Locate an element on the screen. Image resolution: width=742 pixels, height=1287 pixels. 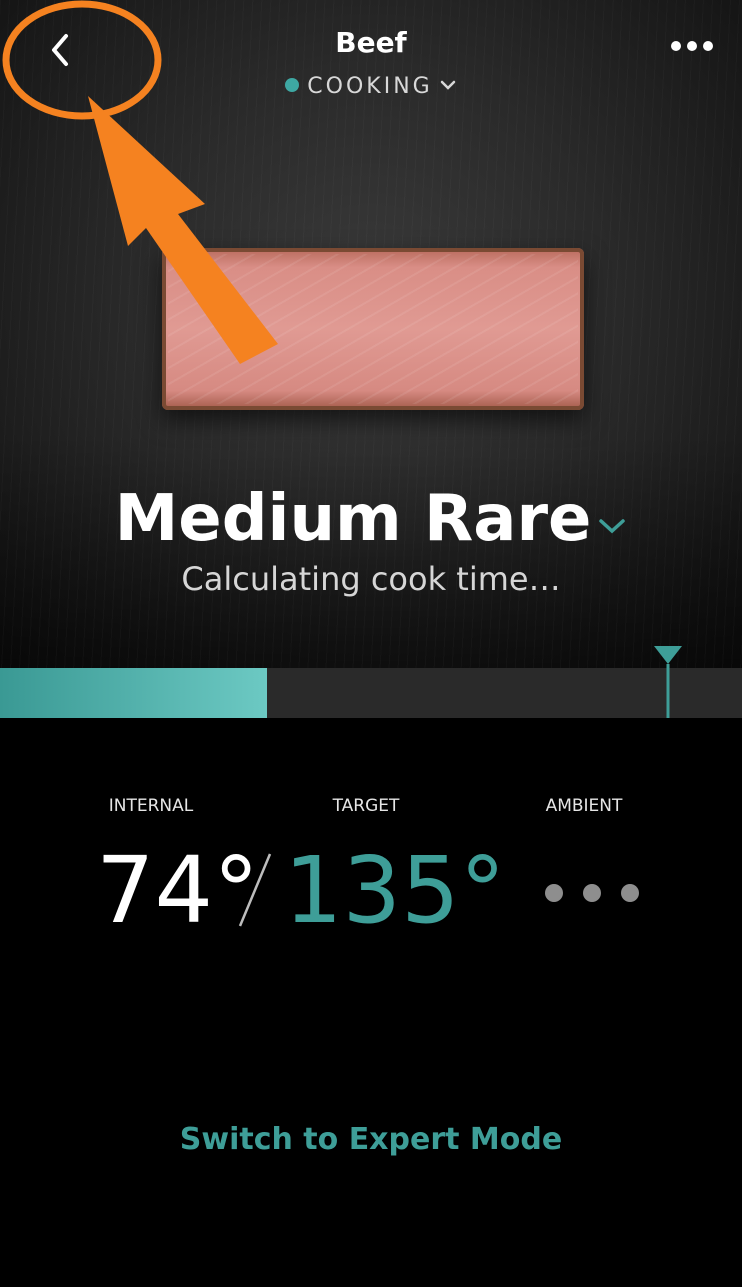
chevron-down-icon is located at coordinates (612, 514).